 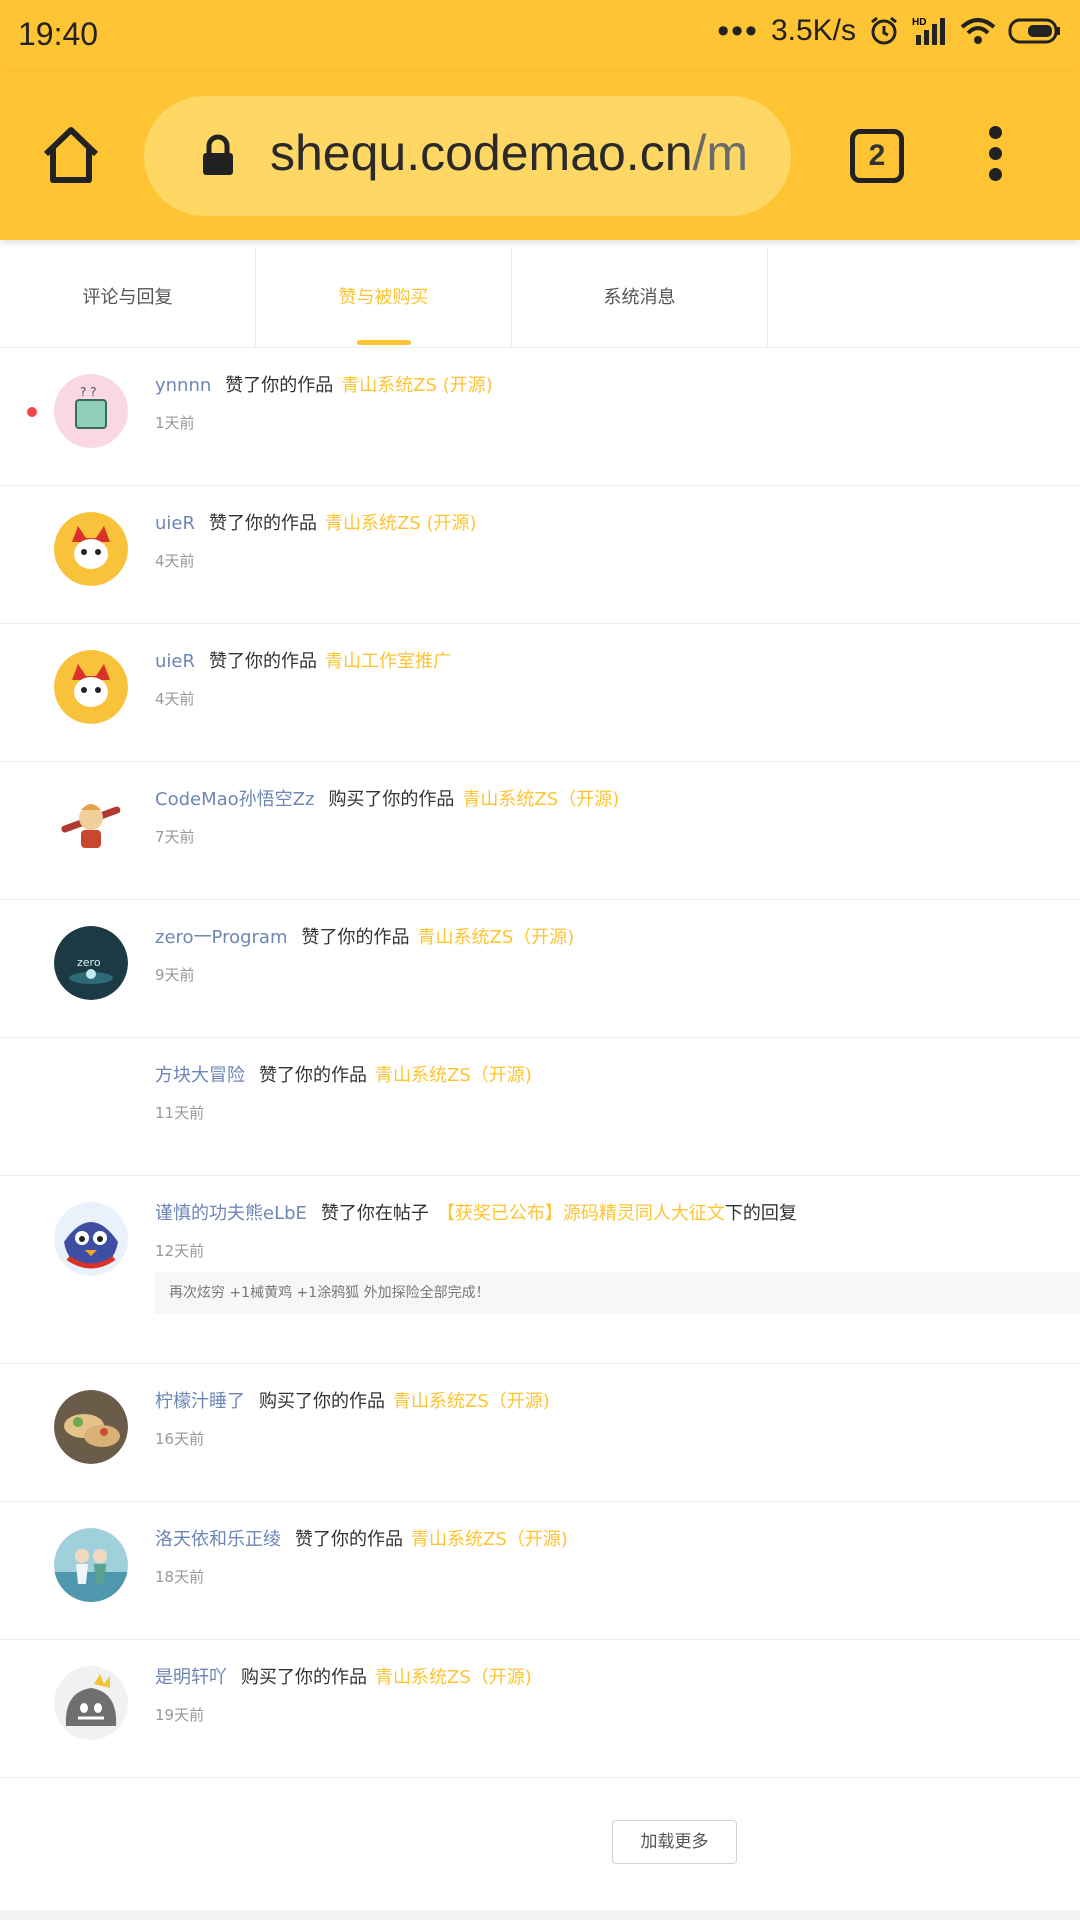 I want to click on avatar: ? ?, so click(x=91, y=411).